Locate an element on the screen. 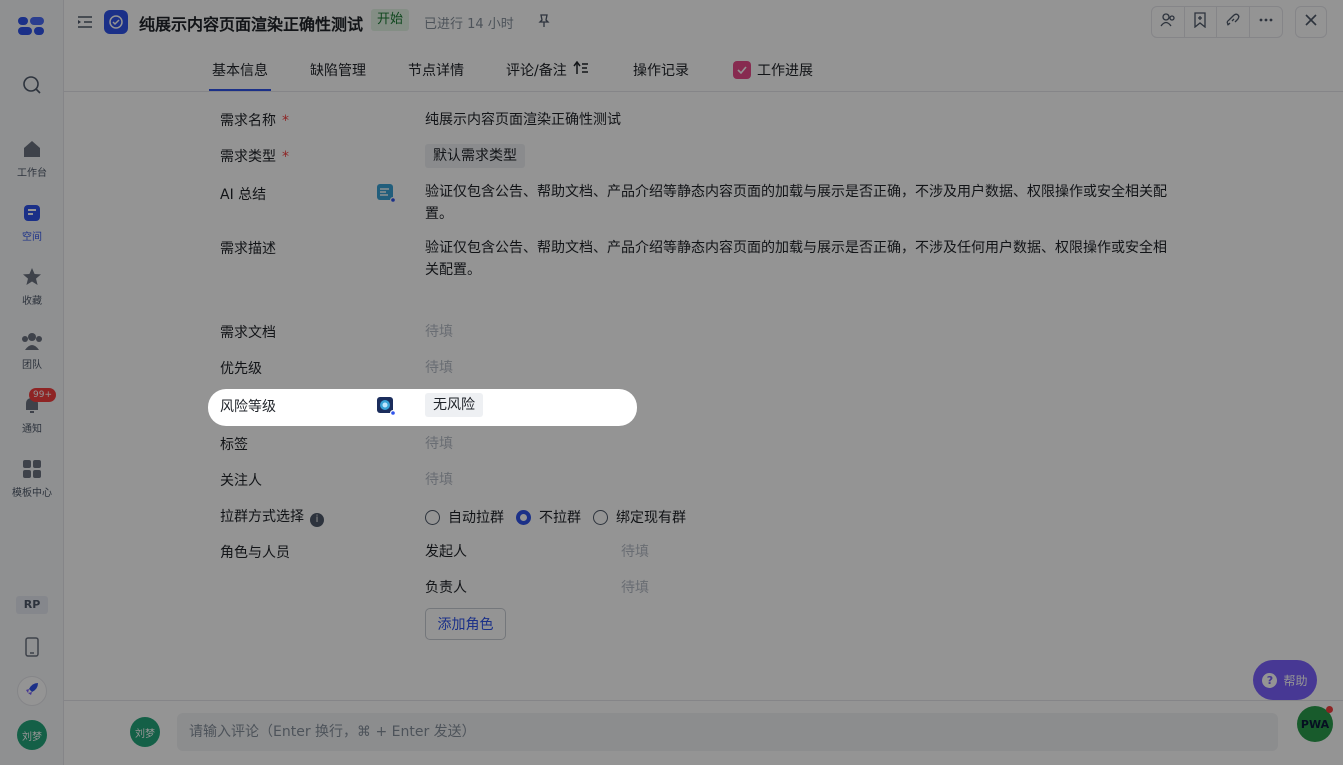 The width and height of the screenshot is (1343, 765). requirement-type-value: 默认需求类型 is located at coordinates (475, 156).